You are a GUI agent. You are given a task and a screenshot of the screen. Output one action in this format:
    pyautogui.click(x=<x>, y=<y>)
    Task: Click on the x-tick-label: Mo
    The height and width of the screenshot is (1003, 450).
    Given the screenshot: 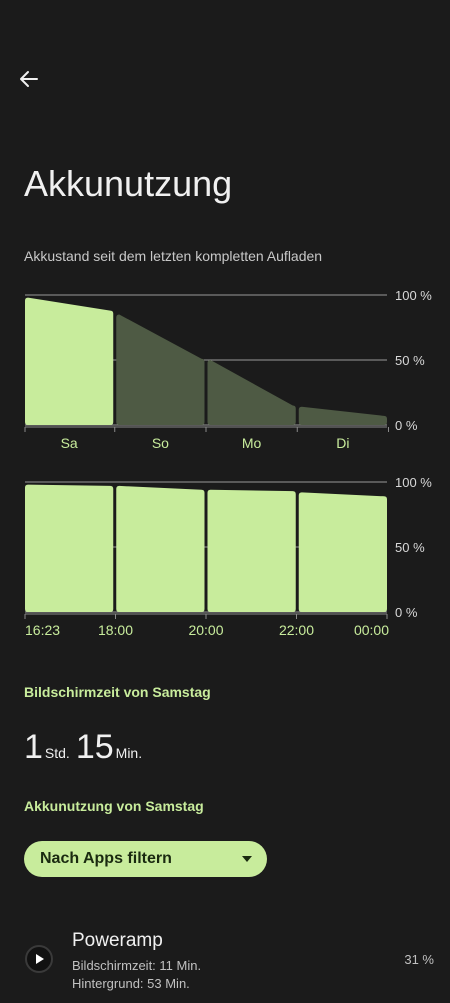 What is the action you would take?
    pyautogui.click(x=252, y=443)
    